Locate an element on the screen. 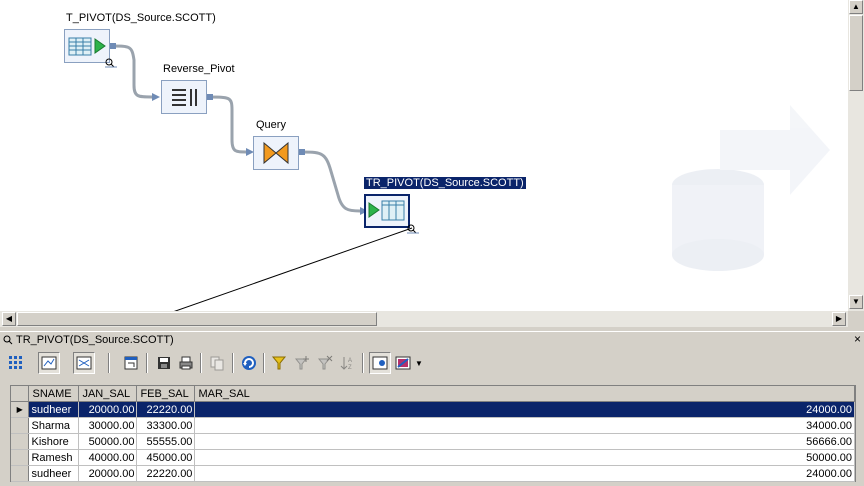 The width and height of the screenshot is (864, 486). table-row: Sharma 30000.00 33300.00 34000.00 is located at coordinates (433, 425).